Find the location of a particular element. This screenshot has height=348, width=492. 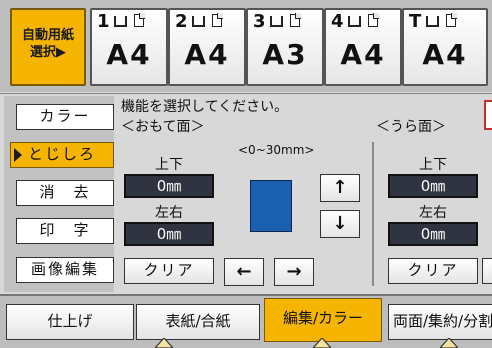

tray-2-button: 2 A4 is located at coordinates (207, 47).